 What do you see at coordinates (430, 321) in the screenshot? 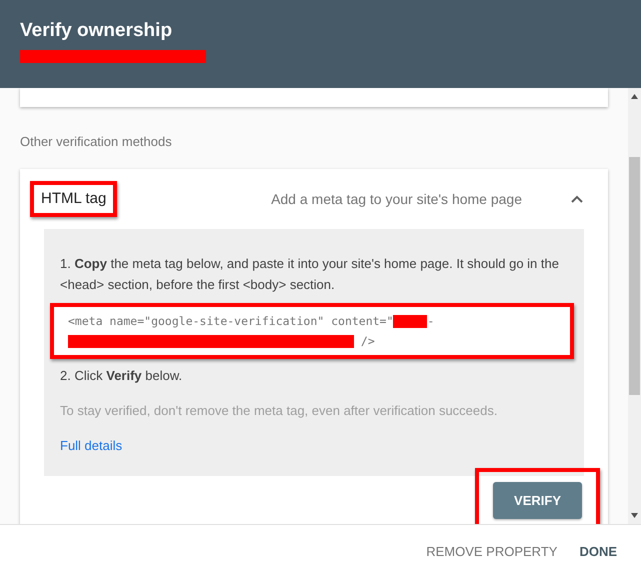
I see `code-text: -` at bounding box center [430, 321].